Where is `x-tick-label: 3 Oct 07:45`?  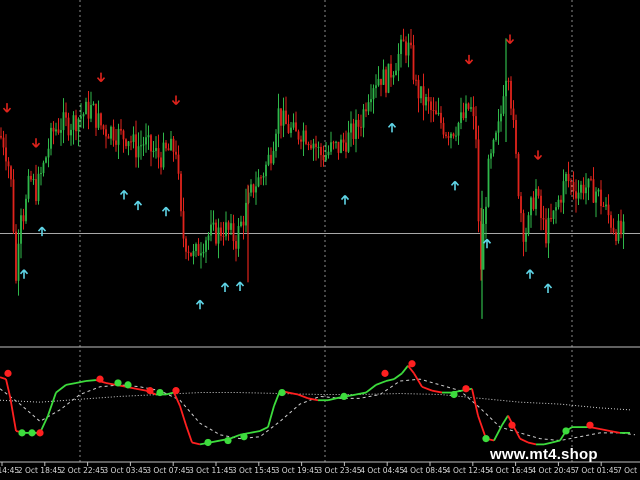 x-tick-label: 3 Oct 07:45 is located at coordinates (168, 470).